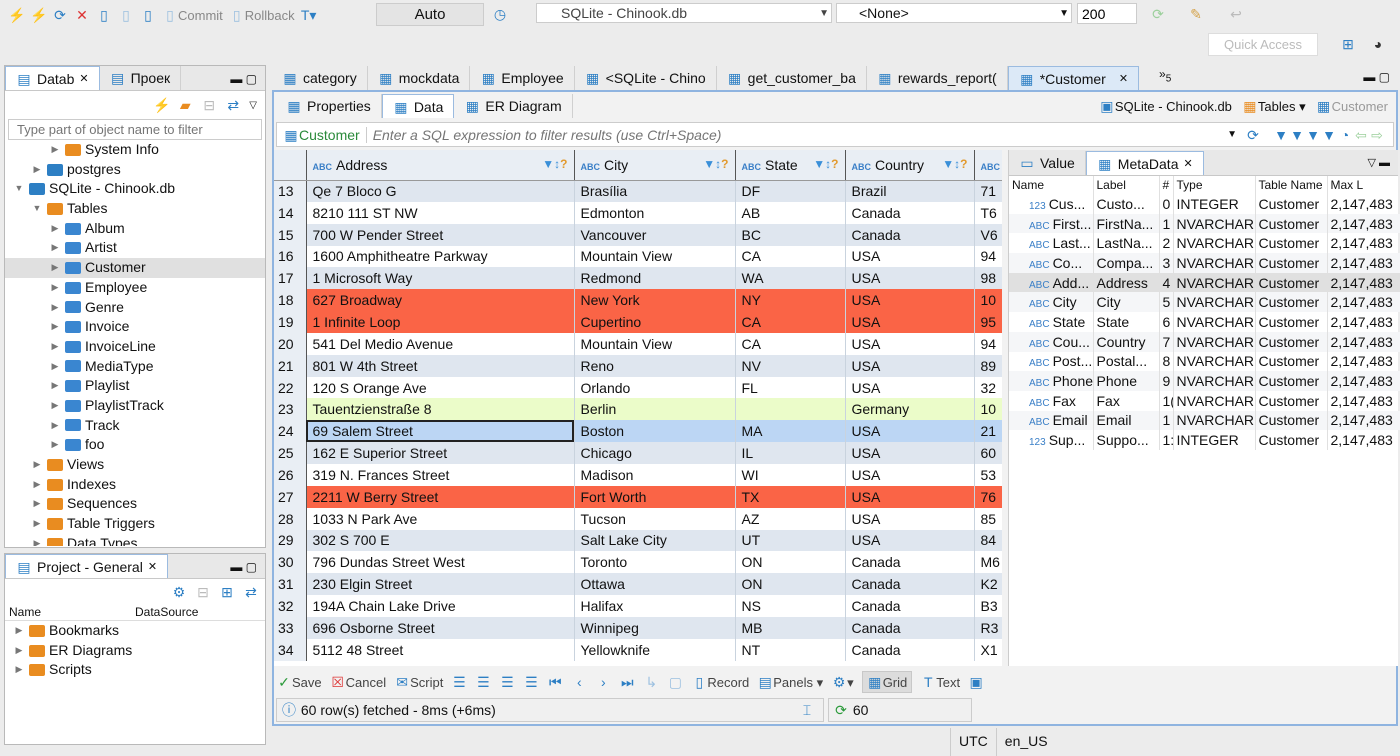 This screenshot has height=756, width=1400. Describe the element at coordinates (60, 15) in the screenshot. I see `reconnect-icon: ⟳` at that location.